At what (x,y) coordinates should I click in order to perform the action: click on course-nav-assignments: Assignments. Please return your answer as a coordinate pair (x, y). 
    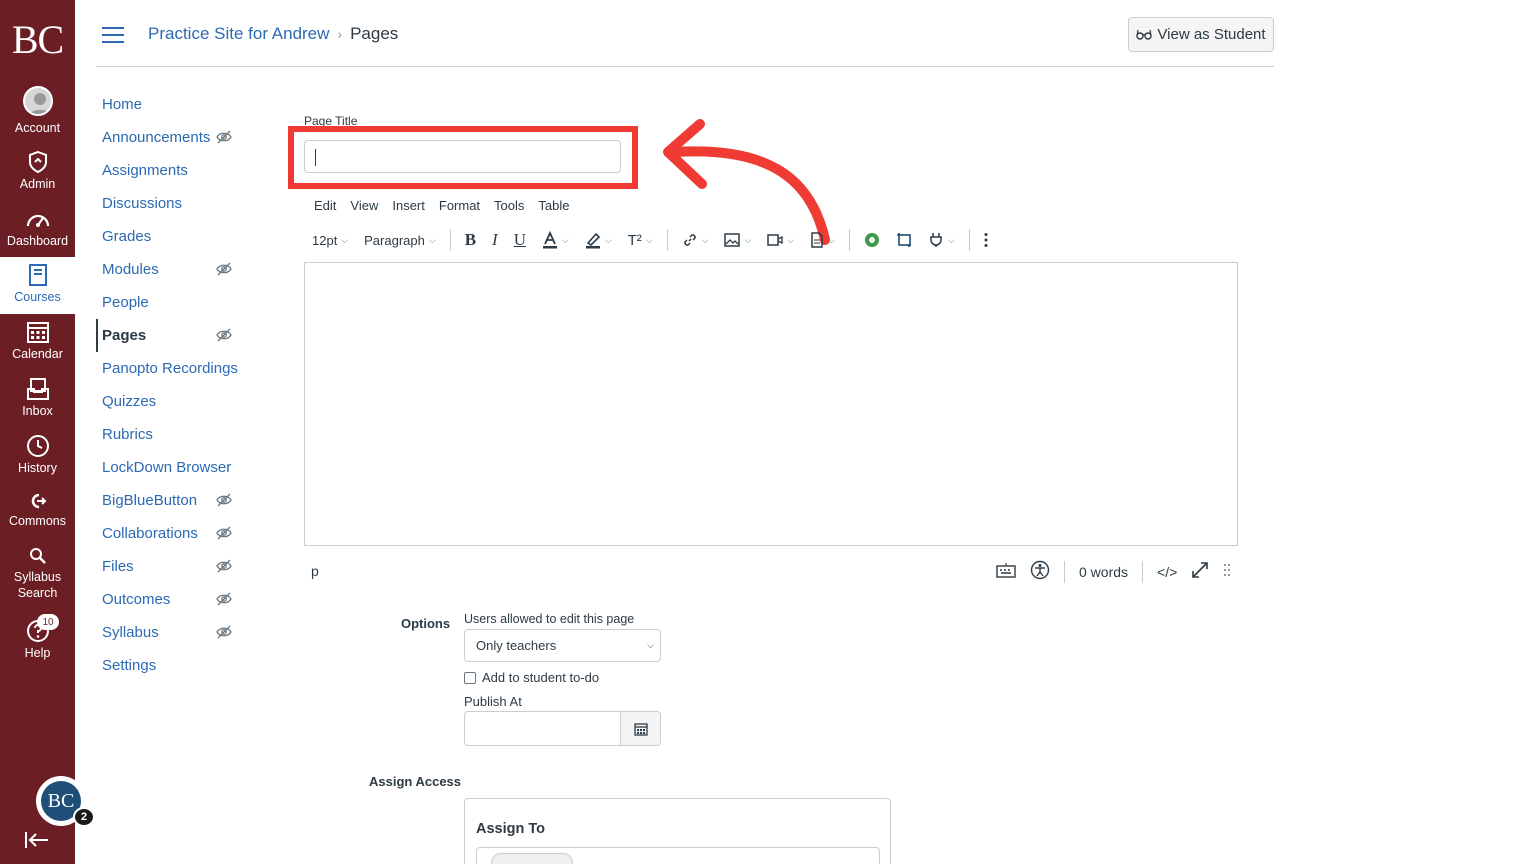
    Looking at the image, I should click on (171, 170).